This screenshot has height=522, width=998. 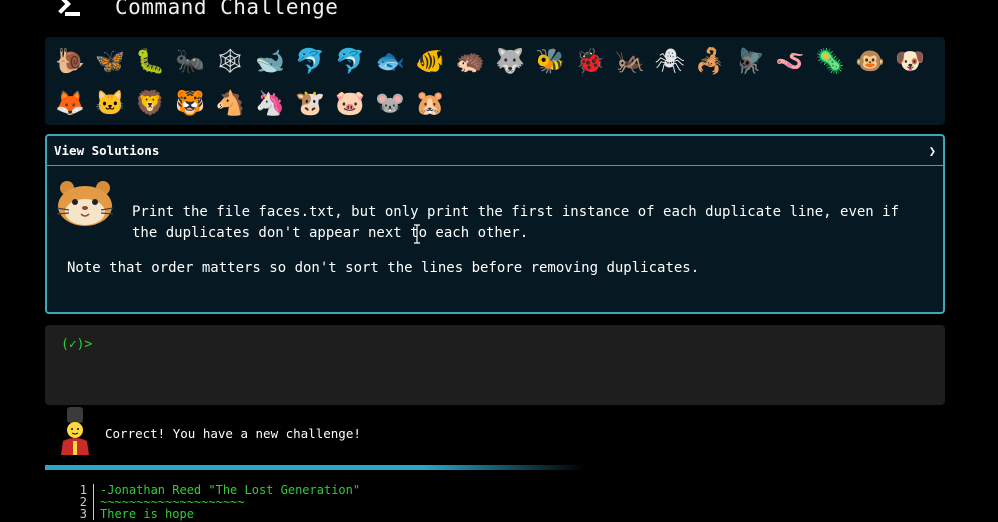 What do you see at coordinates (360, 514) in the screenshot?
I see `file-line: 3 There is hope` at bounding box center [360, 514].